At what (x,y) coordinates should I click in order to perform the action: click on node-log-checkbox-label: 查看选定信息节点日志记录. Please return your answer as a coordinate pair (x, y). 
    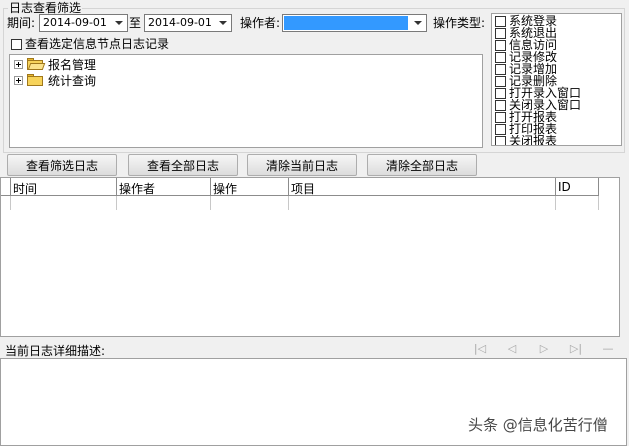
    Looking at the image, I should click on (97, 44).